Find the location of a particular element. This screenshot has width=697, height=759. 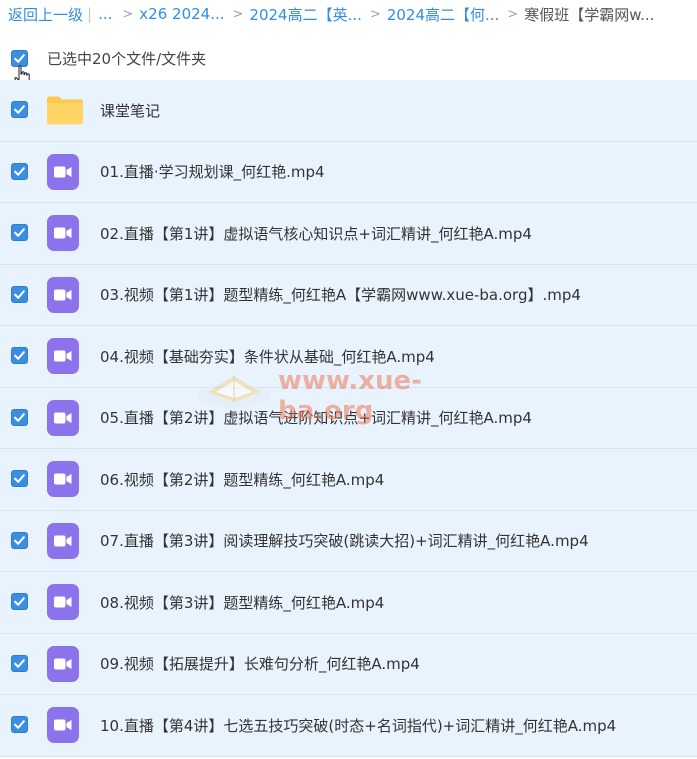

file-name: 04.视频【基础夯实】条件状从基础_何红艳A.mp4 is located at coordinates (267, 356).